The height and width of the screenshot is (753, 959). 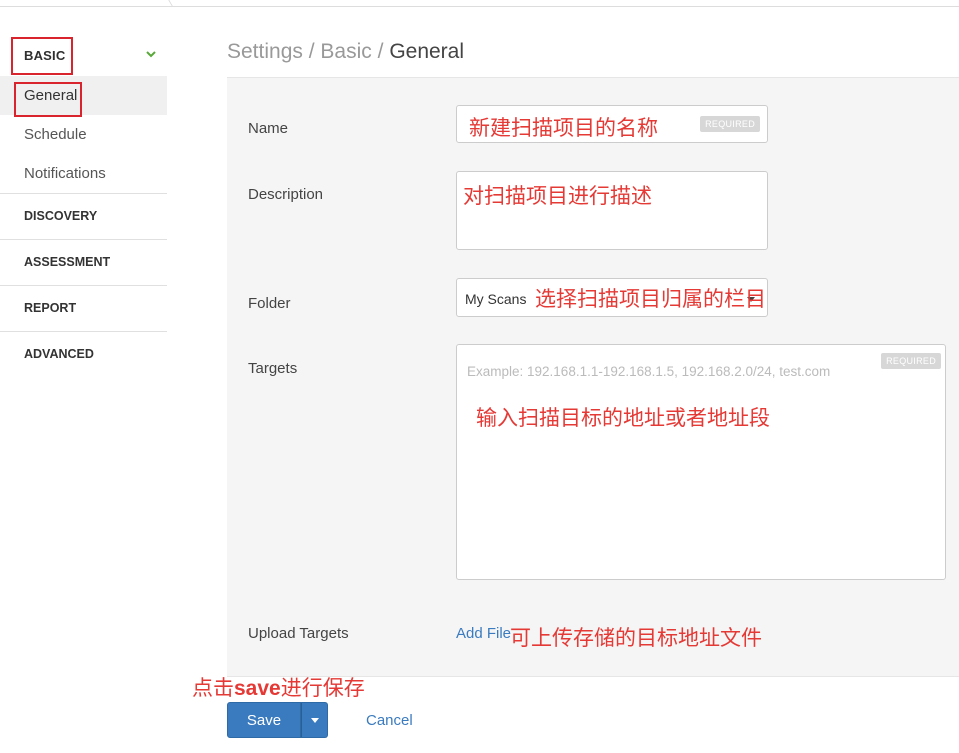 I want to click on breadcrumb: Settings / Basic / General, so click(x=345, y=52).